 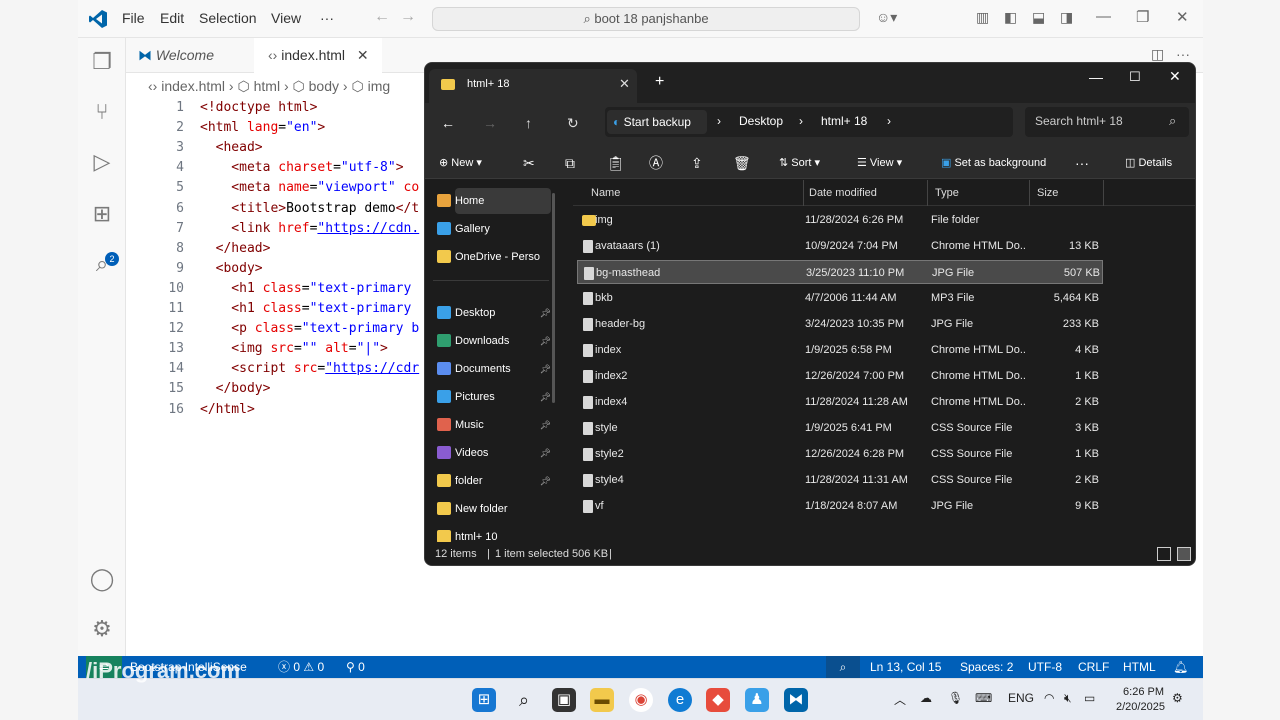 I want to click on tiles-view-icon, so click(x=1184, y=554).